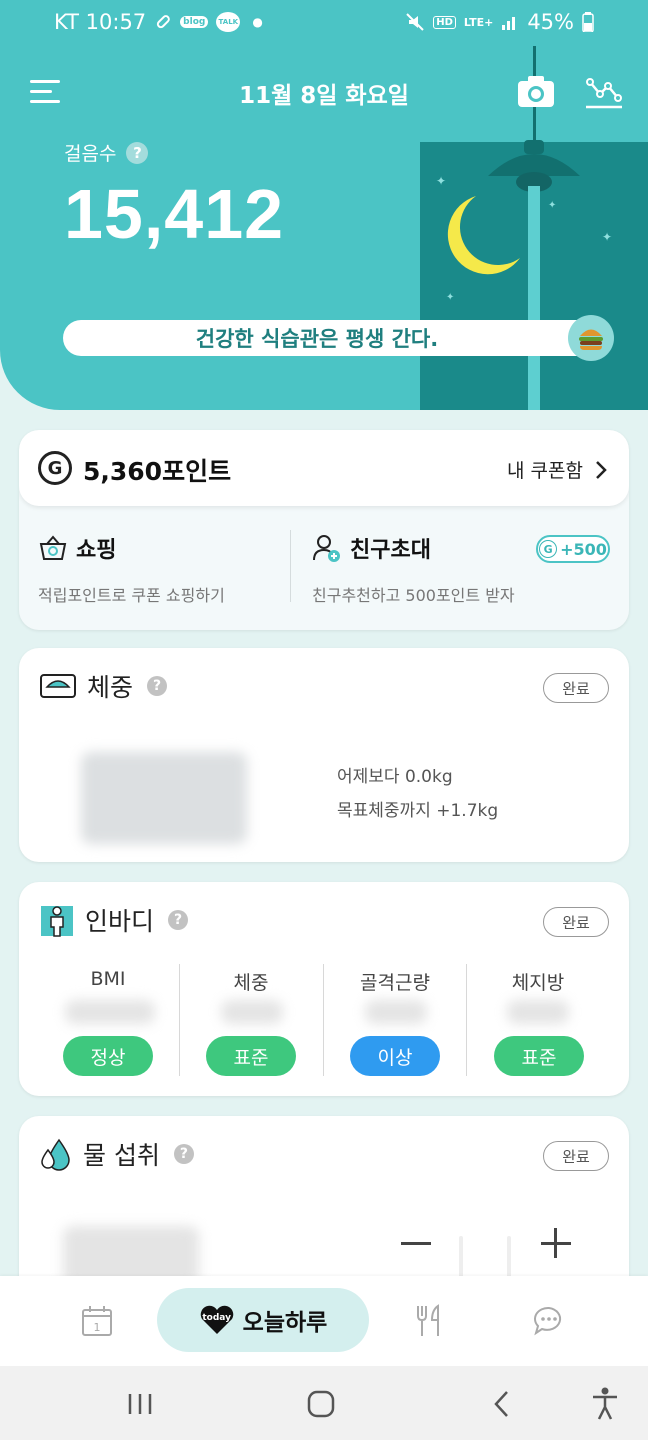  I want to click on scale-icon, so click(58, 686).